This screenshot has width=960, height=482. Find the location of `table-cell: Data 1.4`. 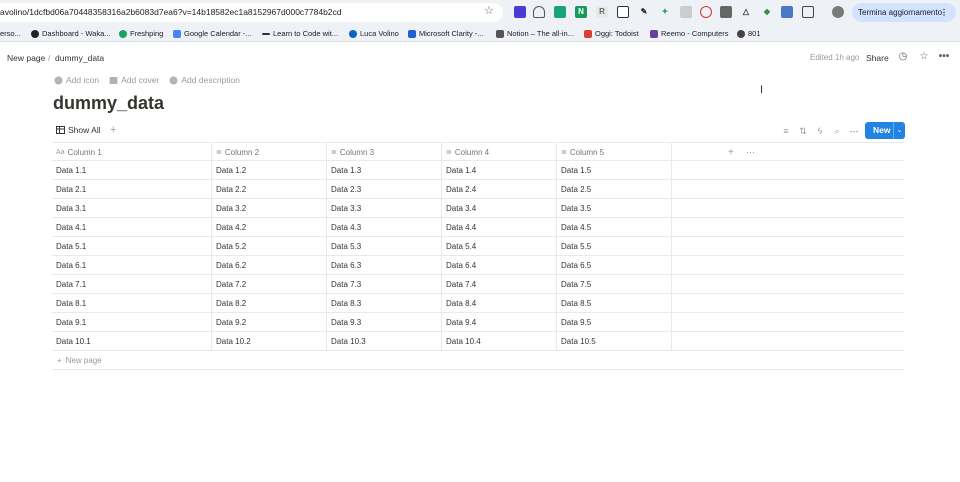

table-cell: Data 1.4 is located at coordinates (499, 170).